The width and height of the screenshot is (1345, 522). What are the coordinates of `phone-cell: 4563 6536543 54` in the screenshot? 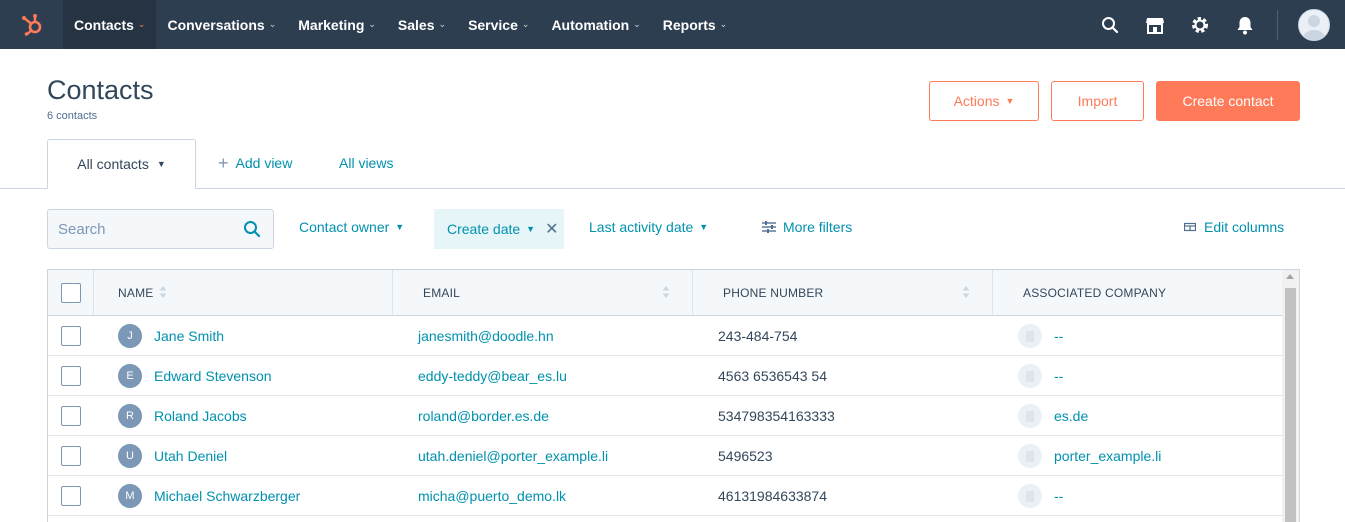 It's located at (772, 376).